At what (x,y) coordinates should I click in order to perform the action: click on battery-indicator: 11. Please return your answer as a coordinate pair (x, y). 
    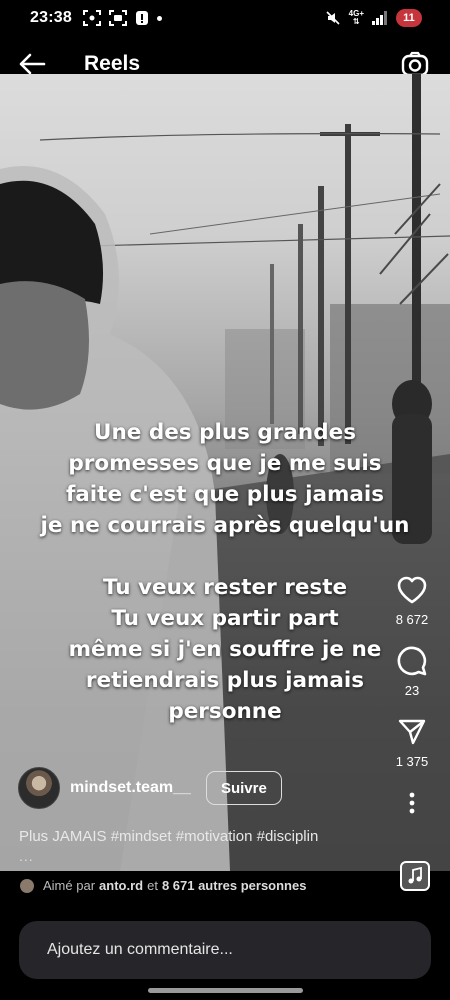
    Looking at the image, I should click on (409, 18).